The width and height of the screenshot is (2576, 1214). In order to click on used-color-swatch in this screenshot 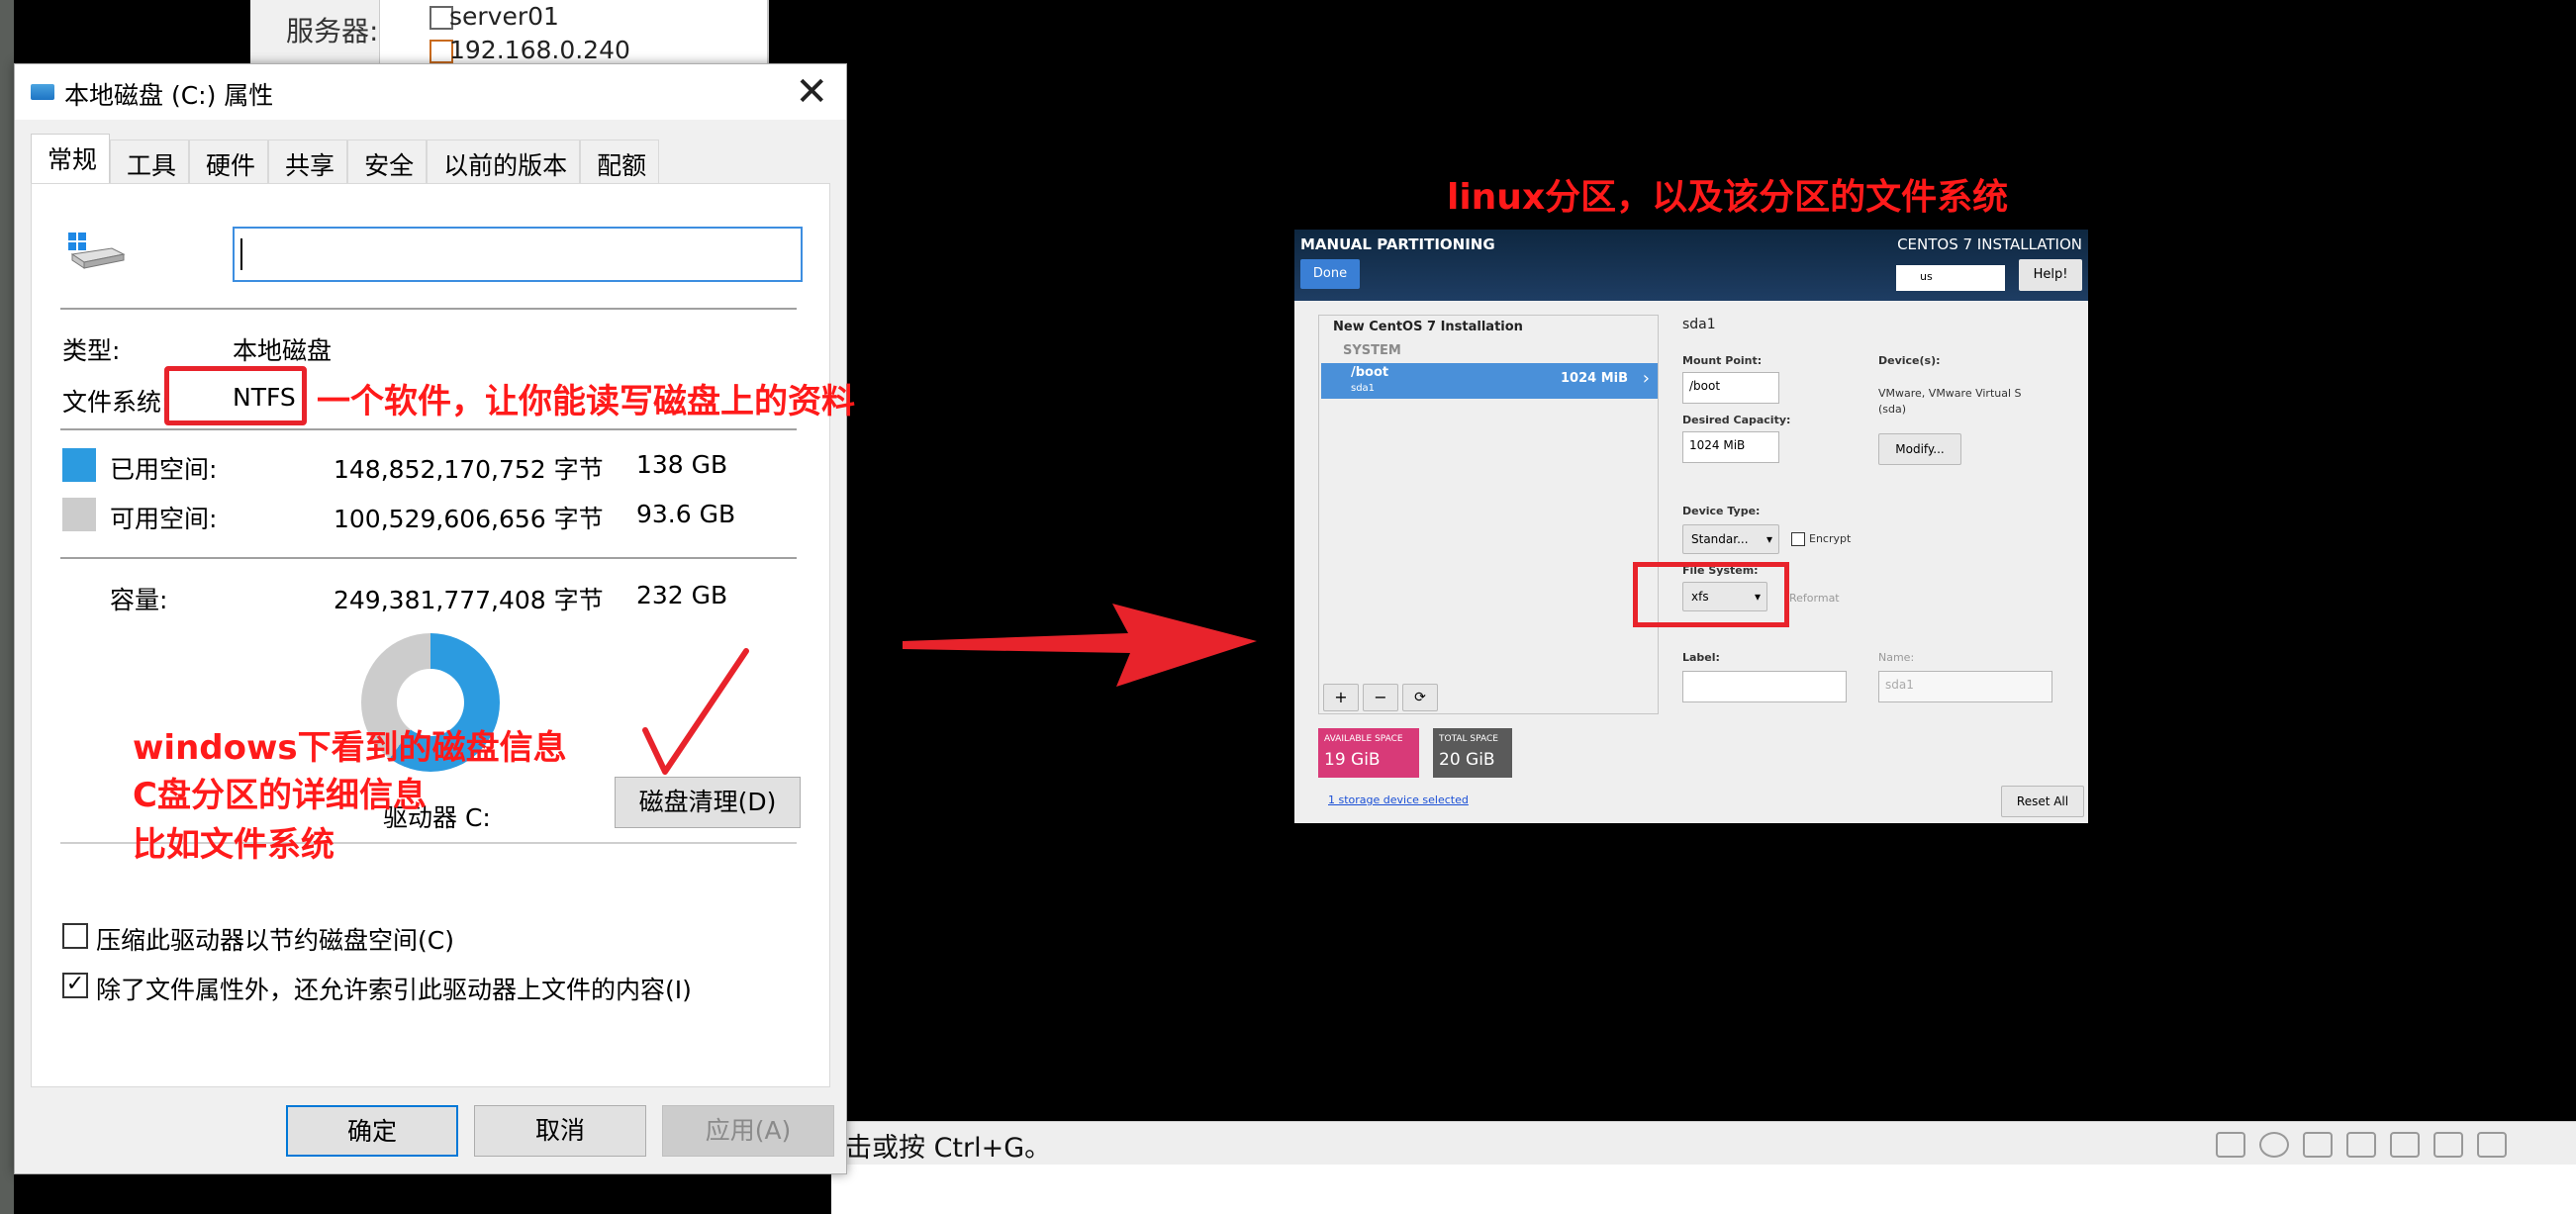, I will do `click(79, 465)`.